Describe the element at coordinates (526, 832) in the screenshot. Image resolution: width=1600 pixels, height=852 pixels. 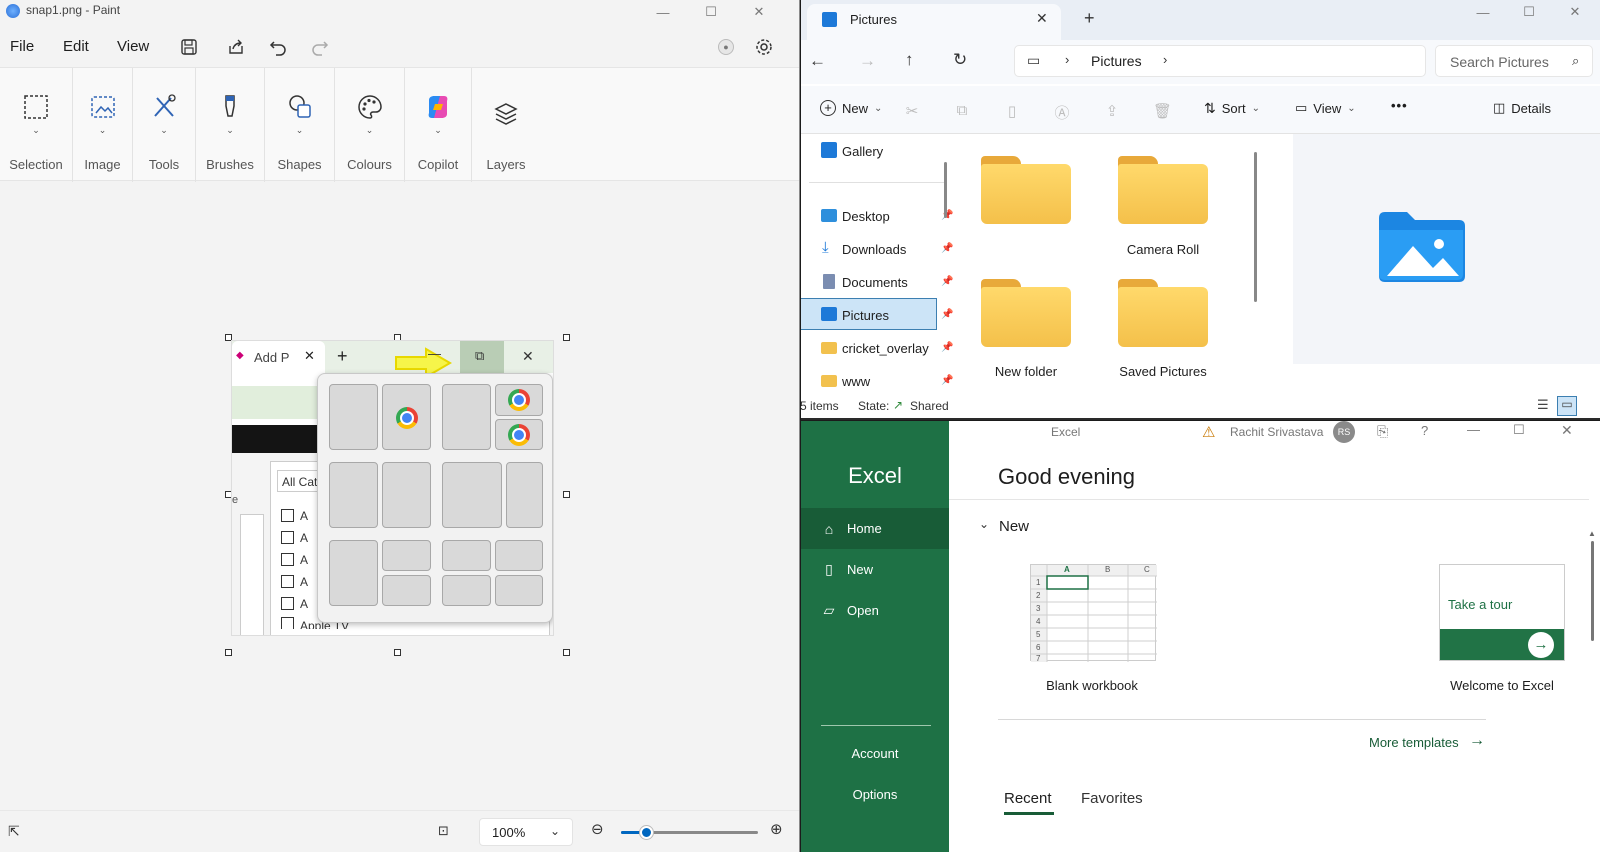
I see `zoom-dropdown: 100% ⌄` at that location.